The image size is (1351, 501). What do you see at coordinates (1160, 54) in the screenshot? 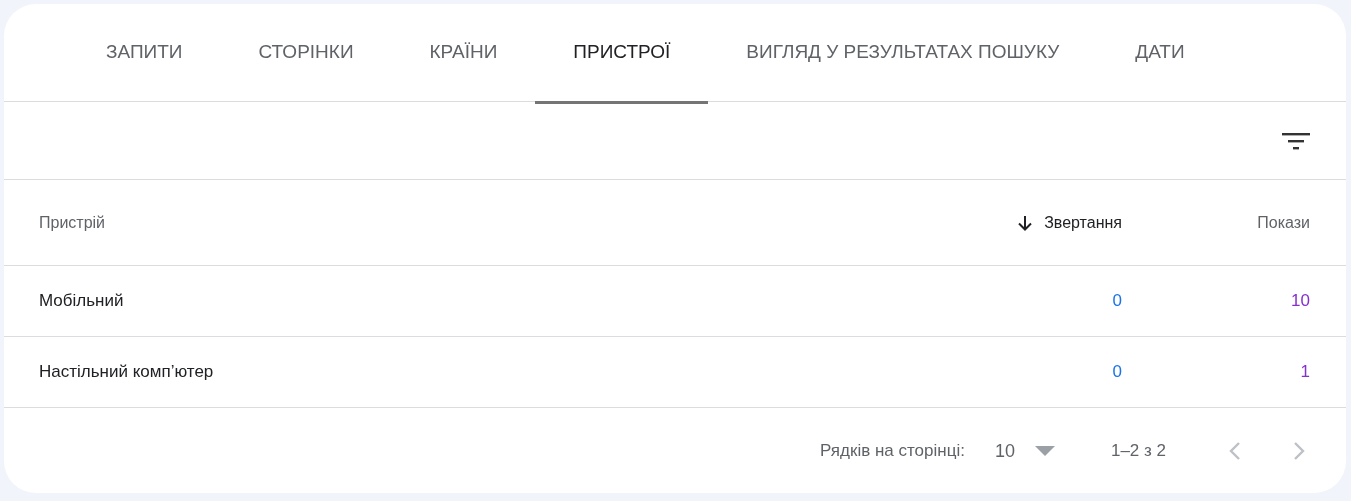
I see `tab: ДАТИ` at bounding box center [1160, 54].